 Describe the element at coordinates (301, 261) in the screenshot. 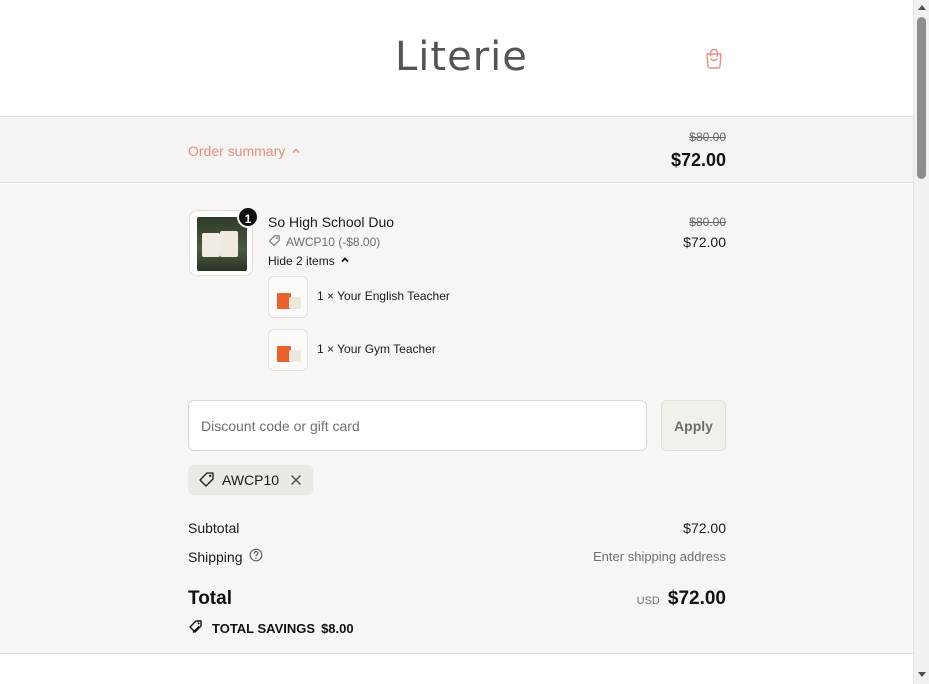

I see `hide-items-label: Hide 2 items` at that location.